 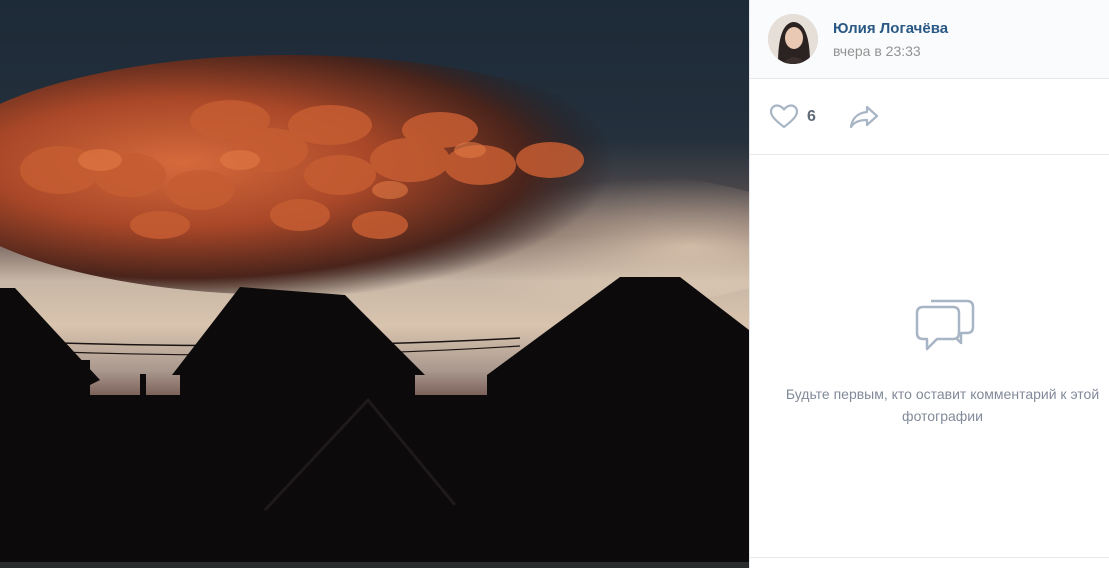 What do you see at coordinates (929, 117) in the screenshot?
I see `actions-bar: 6` at bounding box center [929, 117].